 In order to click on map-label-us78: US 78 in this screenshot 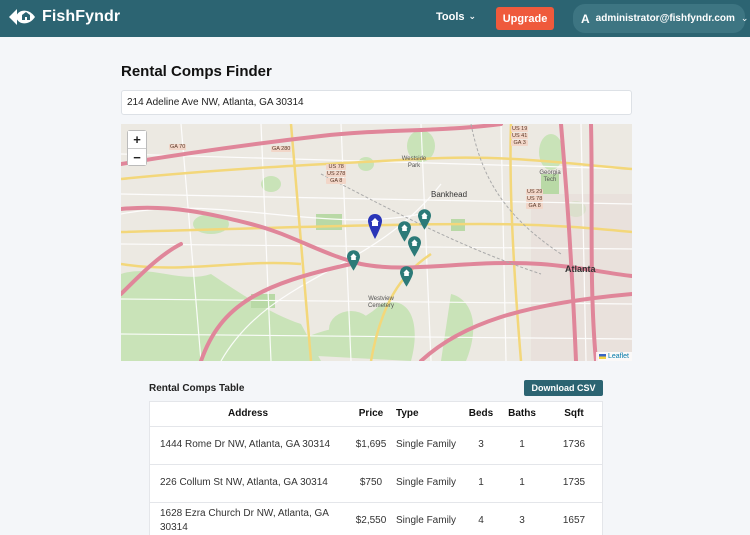, I will do `click(336, 167)`.